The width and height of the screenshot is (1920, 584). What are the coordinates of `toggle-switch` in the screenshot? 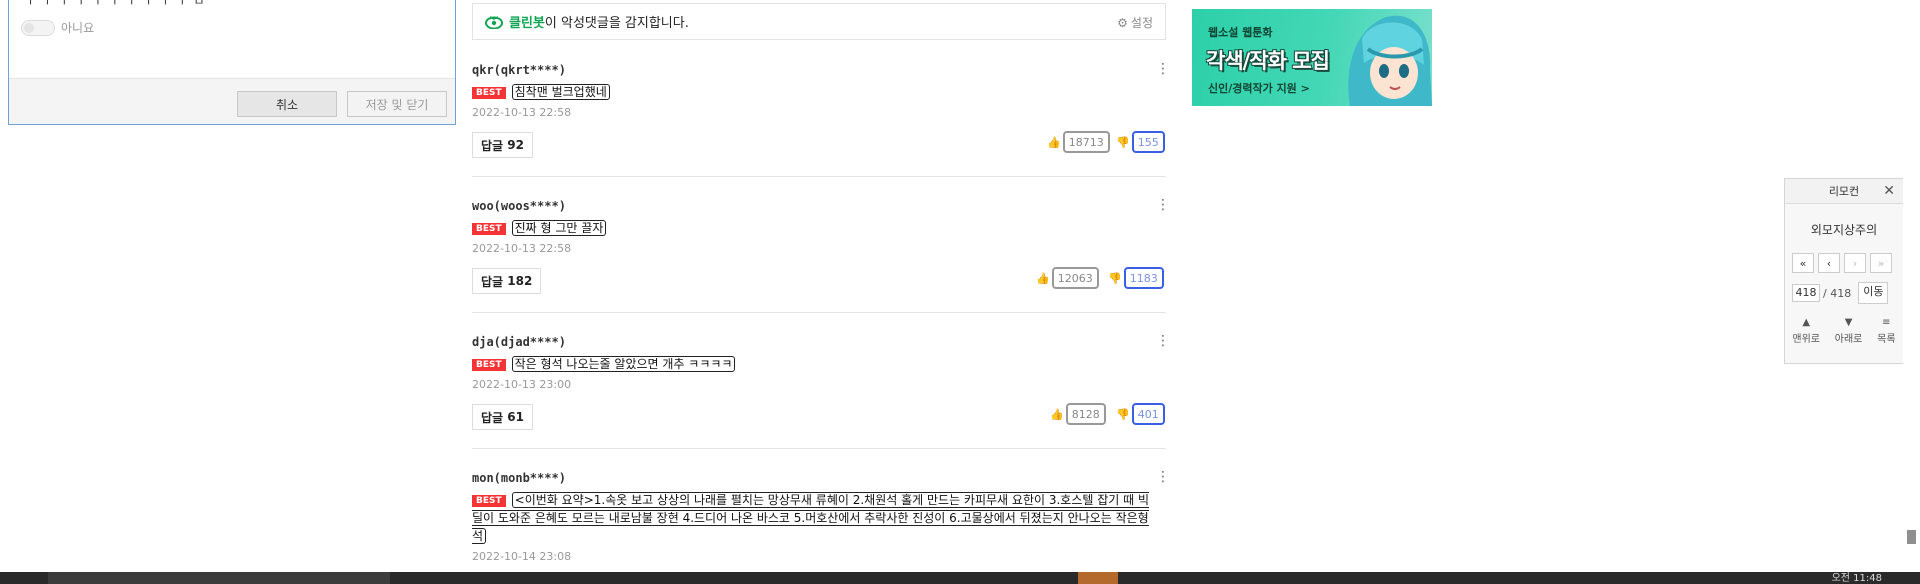 It's located at (38, 27).